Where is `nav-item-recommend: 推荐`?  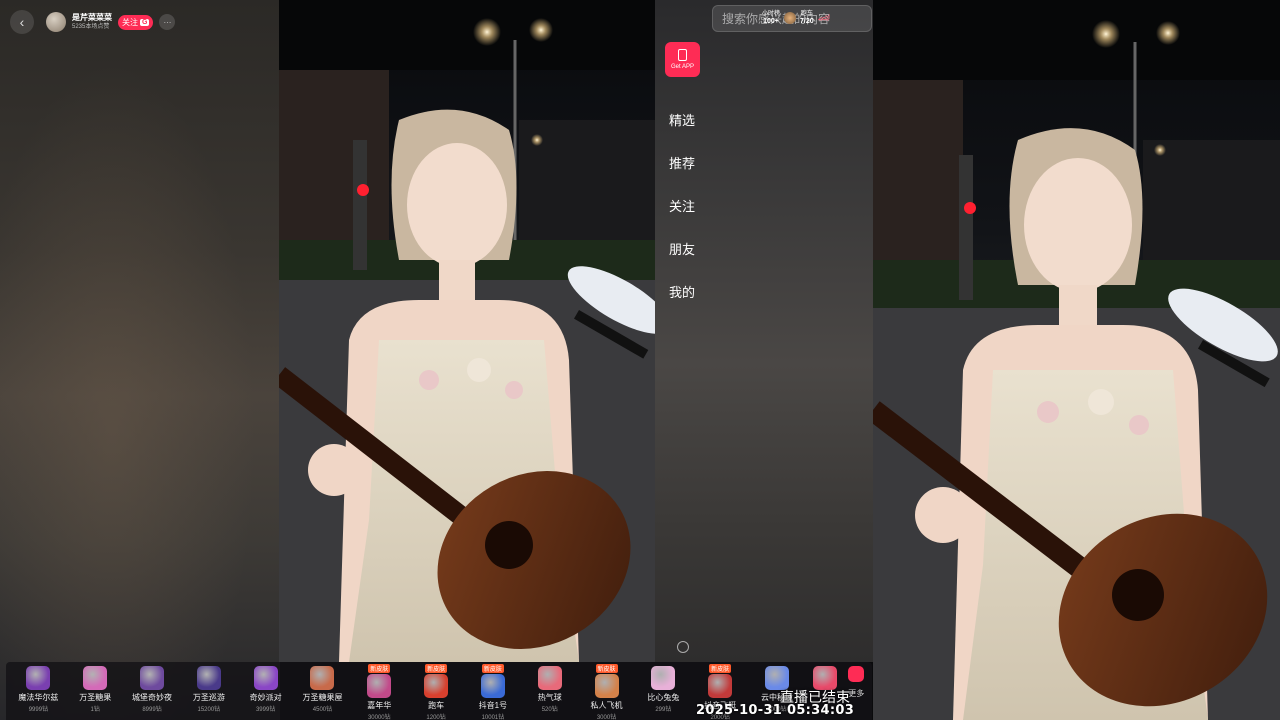
nav-item-recommend: 推荐 is located at coordinates (682, 163).